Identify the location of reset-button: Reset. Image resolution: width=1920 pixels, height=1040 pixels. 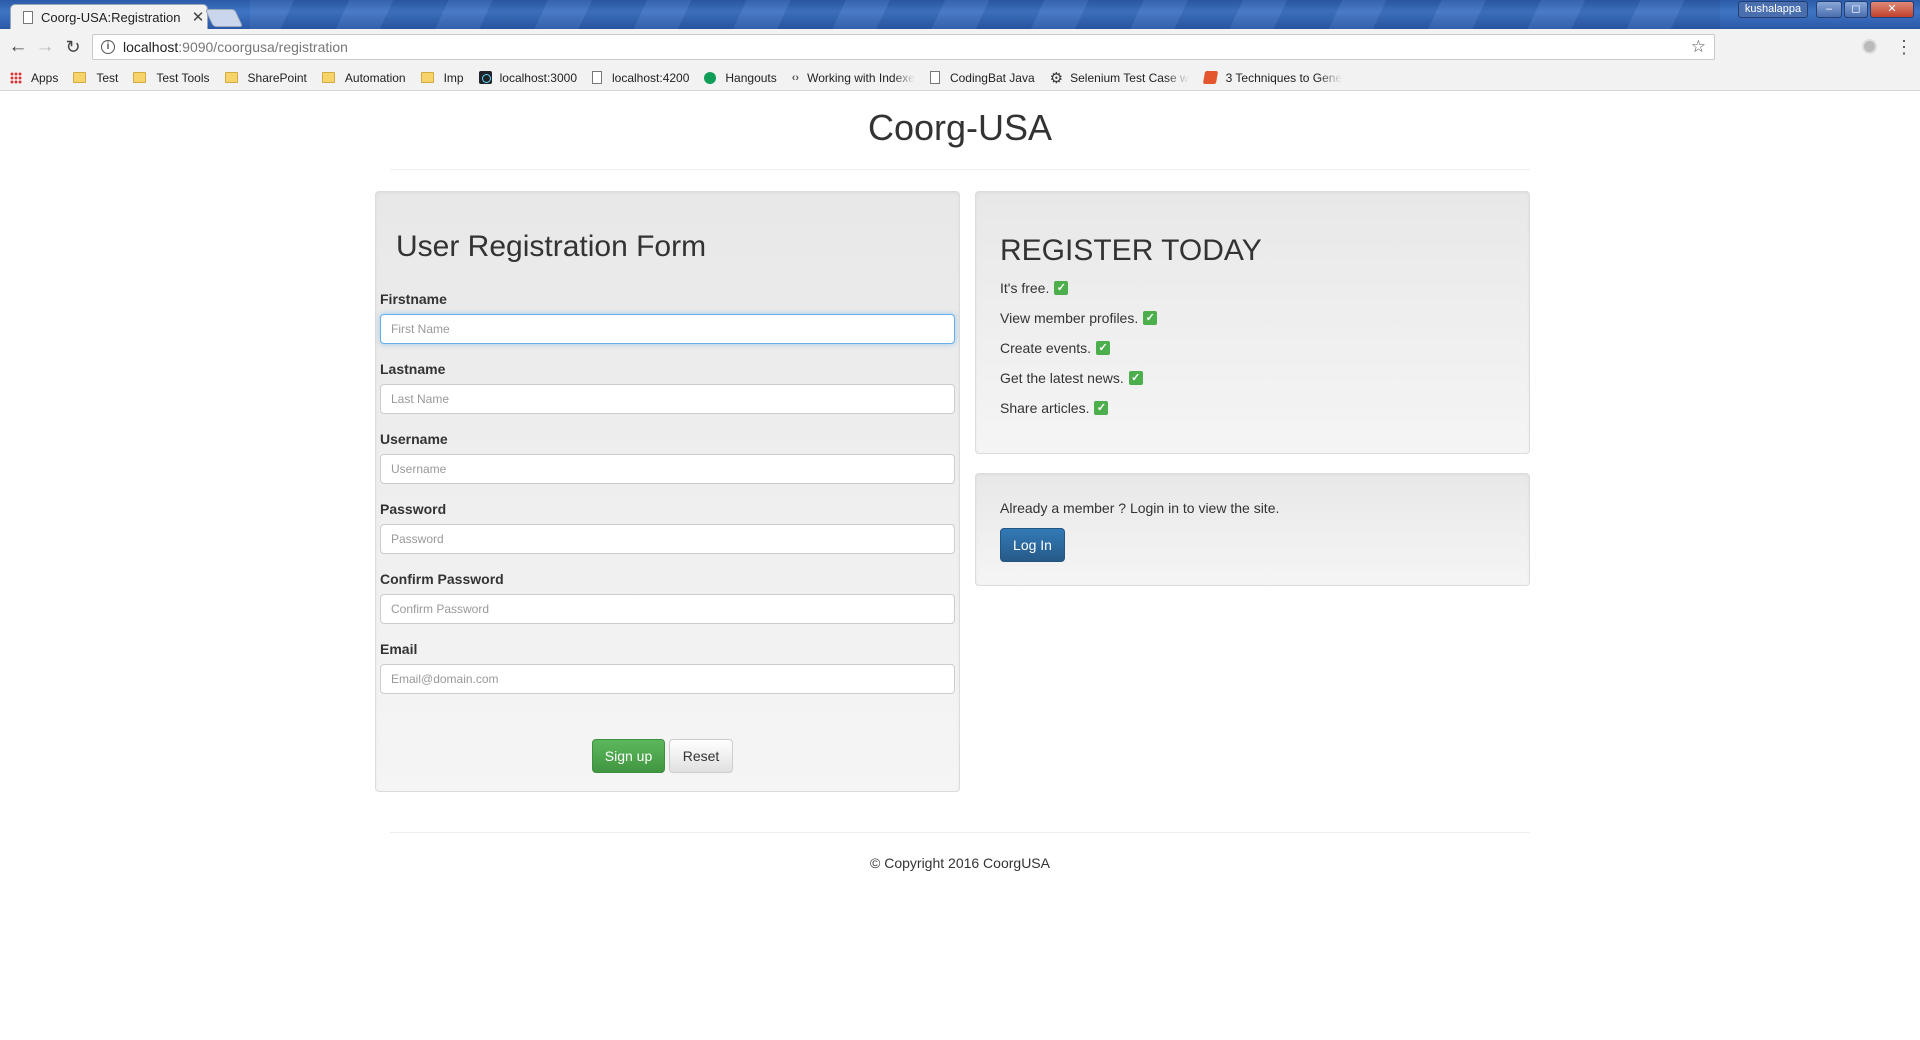
(701, 756).